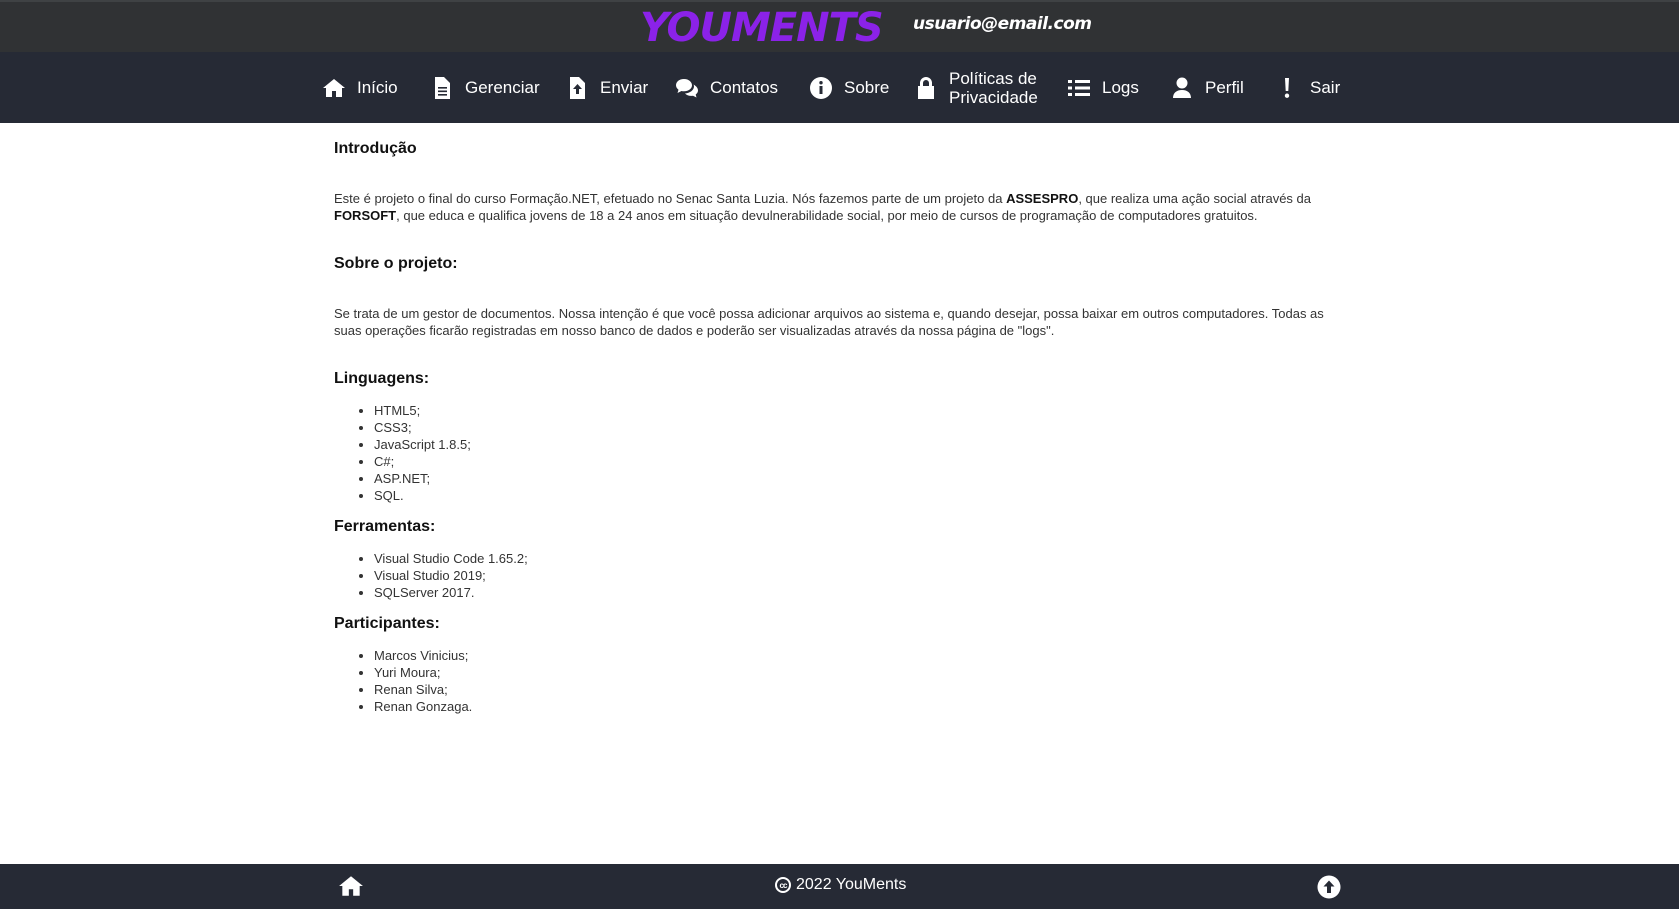 The width and height of the screenshot is (1679, 909). I want to click on nav-item-label: Políticas de Privacidade, so click(993, 87).